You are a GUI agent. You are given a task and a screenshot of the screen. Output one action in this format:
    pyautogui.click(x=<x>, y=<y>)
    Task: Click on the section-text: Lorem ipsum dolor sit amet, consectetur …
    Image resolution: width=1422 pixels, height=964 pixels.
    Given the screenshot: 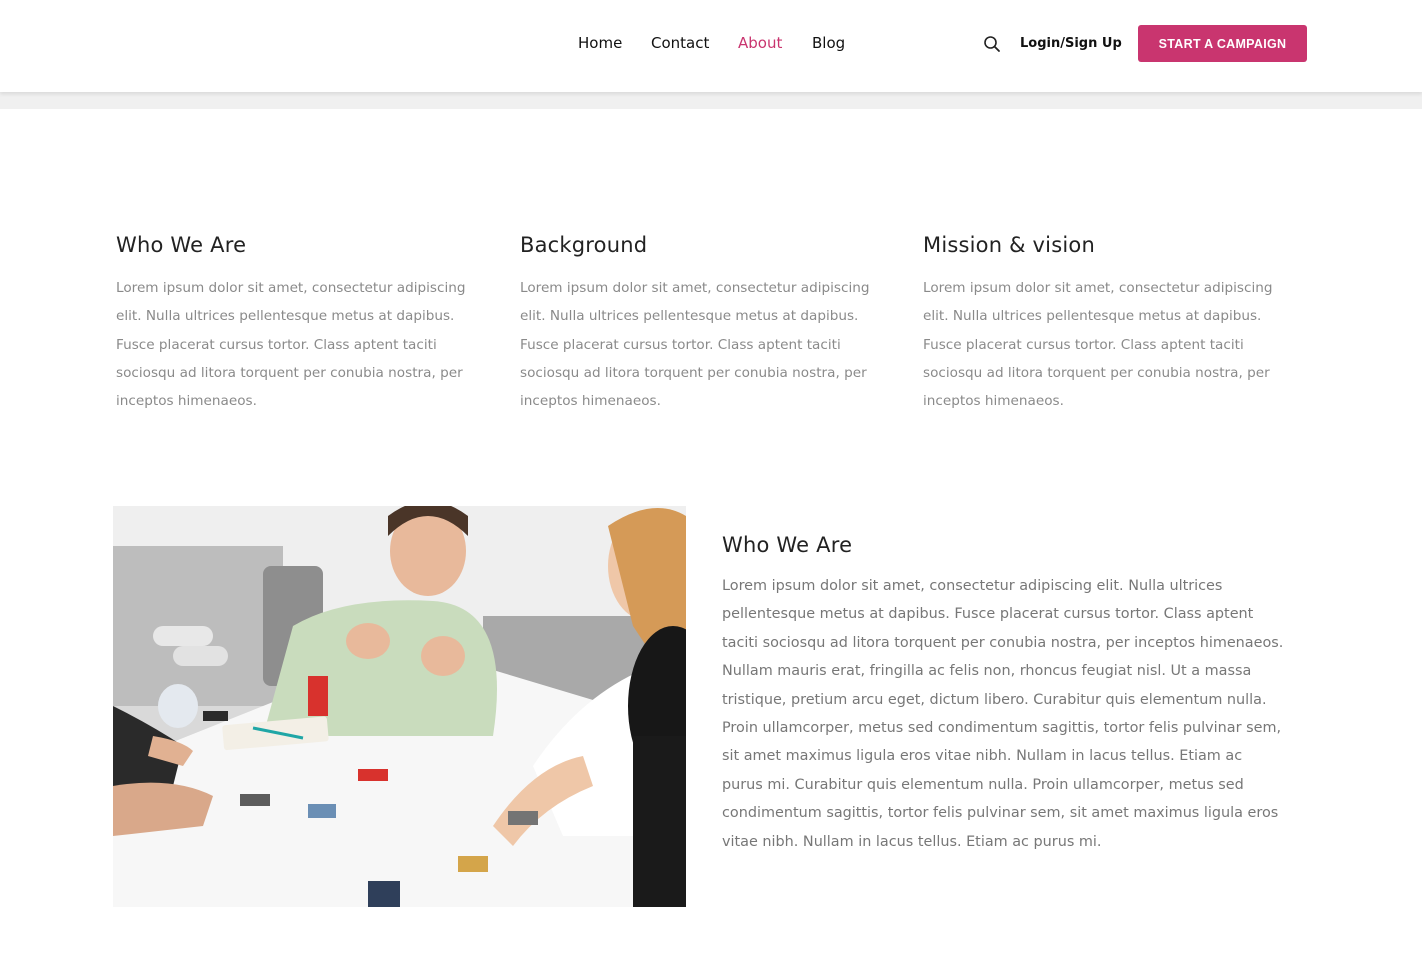 What is the action you would take?
    pyautogui.click(x=1003, y=714)
    